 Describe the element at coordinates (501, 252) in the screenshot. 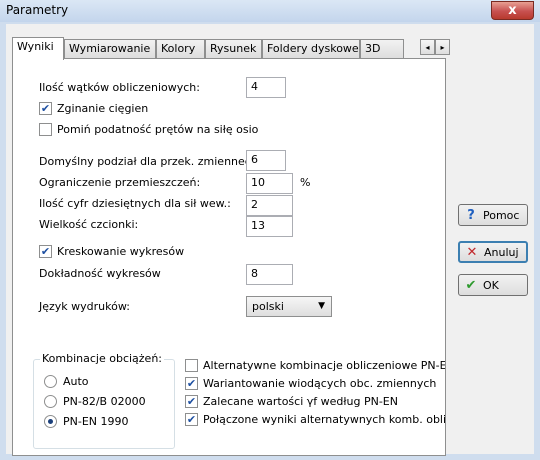

I see `cancel-label: Anuluj` at that location.